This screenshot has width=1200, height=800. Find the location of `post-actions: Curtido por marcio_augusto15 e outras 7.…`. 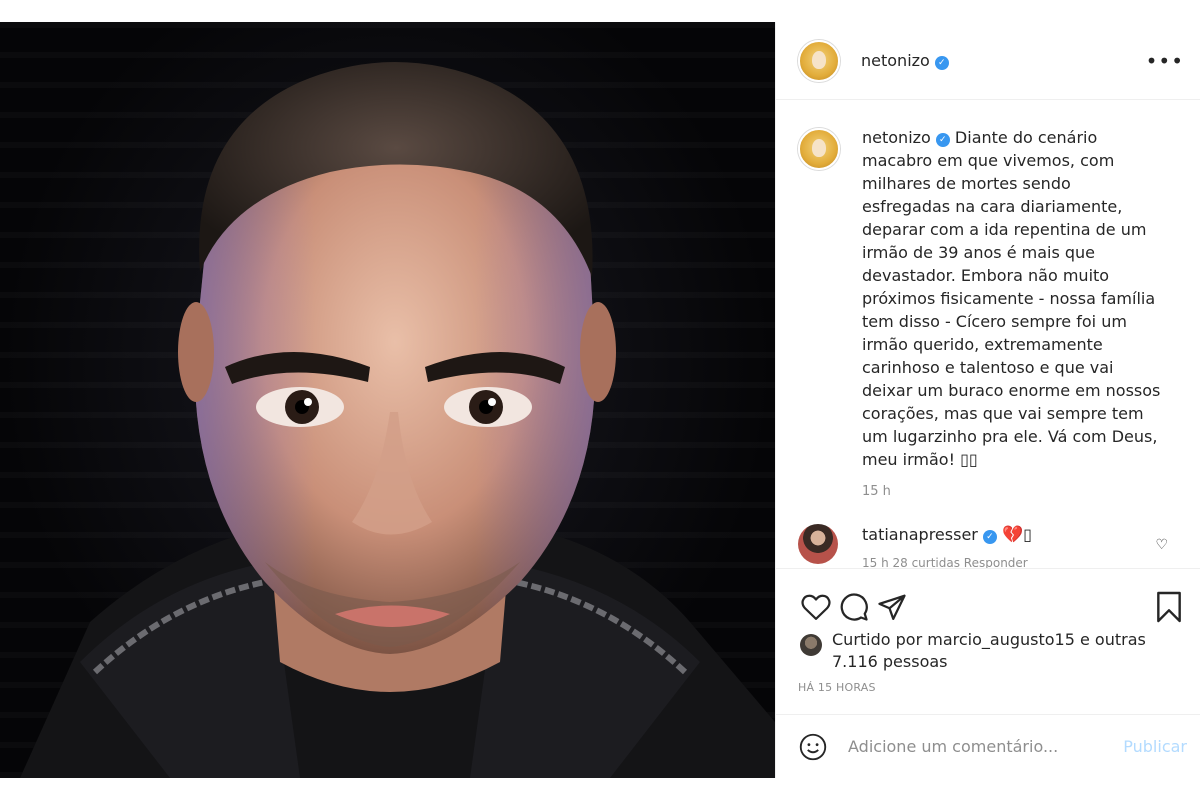

post-actions: Curtido por marcio_augusto15 e outras 7.… is located at coordinates (988, 638).